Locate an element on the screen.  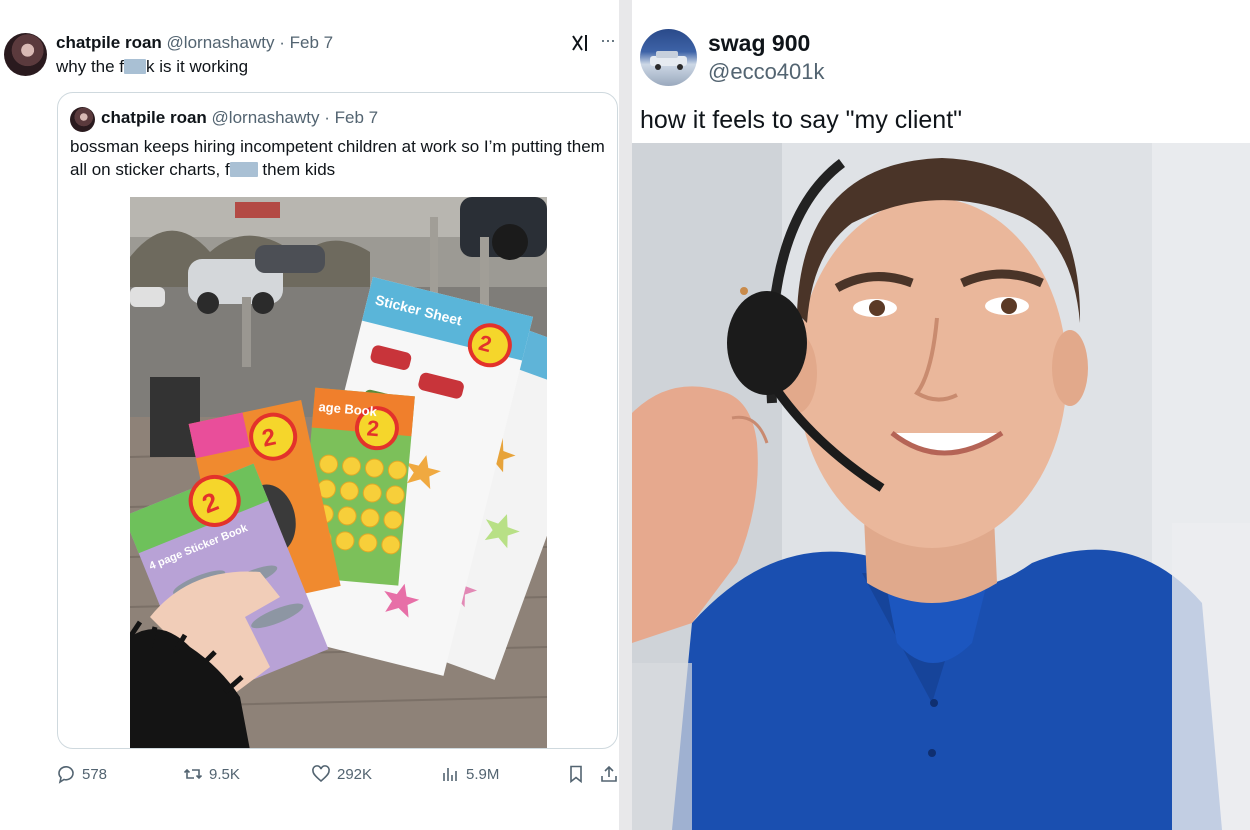
quote-author-name: chatpile roan is located at coordinates (154, 117).